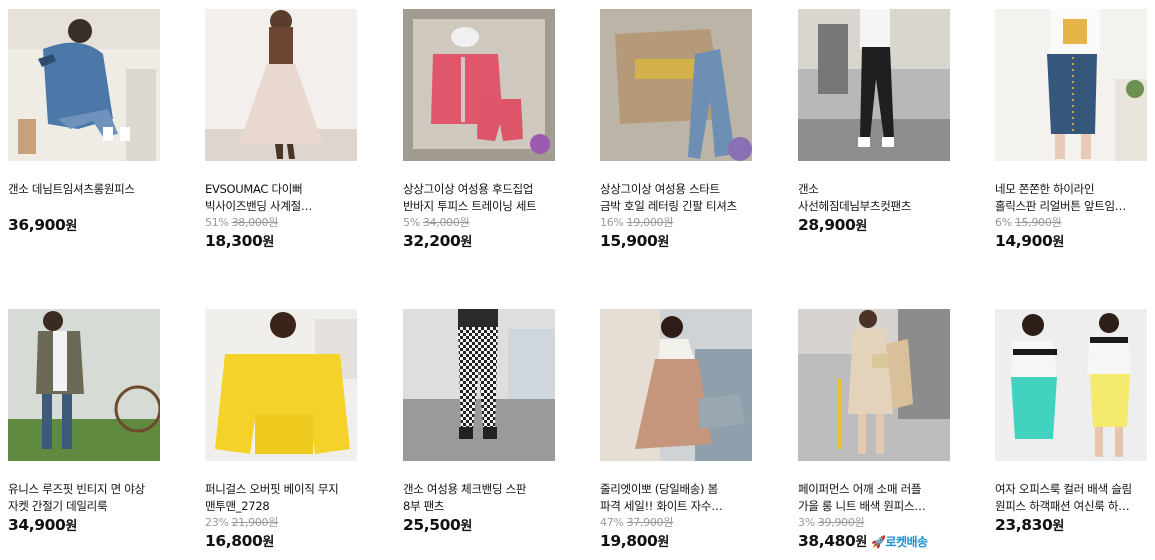  I want to click on product-price: 34,900원, so click(42, 525).